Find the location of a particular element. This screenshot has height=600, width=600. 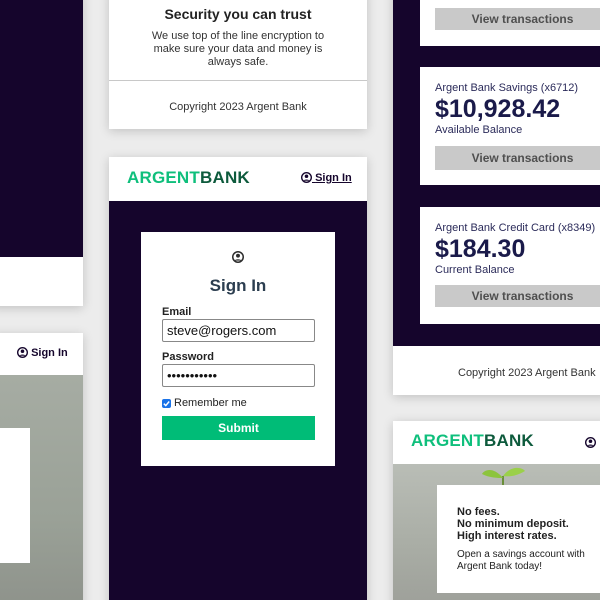

promo-line-1: No fees. is located at coordinates (478, 512).